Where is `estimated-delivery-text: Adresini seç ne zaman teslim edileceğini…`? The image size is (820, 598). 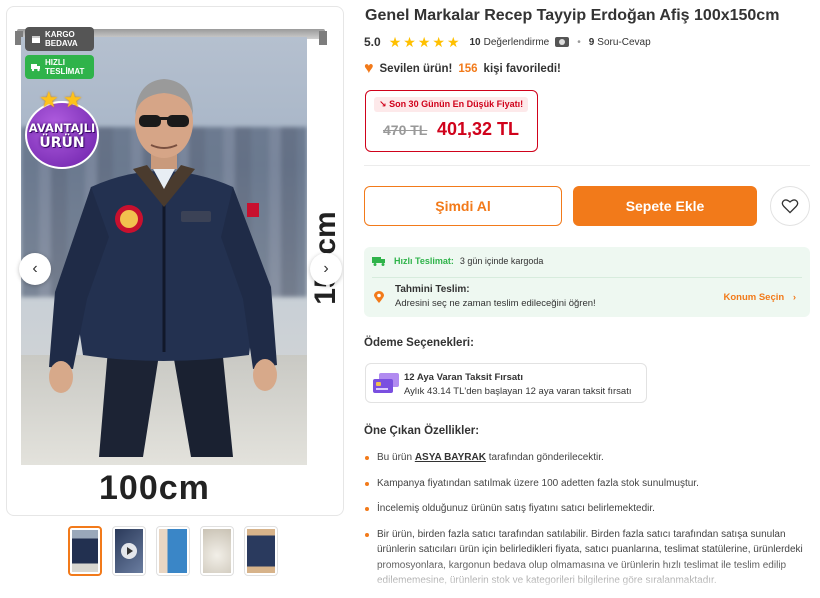
estimated-delivery-text: Adresini seç ne zaman teslim edileceğini… is located at coordinates (495, 303).